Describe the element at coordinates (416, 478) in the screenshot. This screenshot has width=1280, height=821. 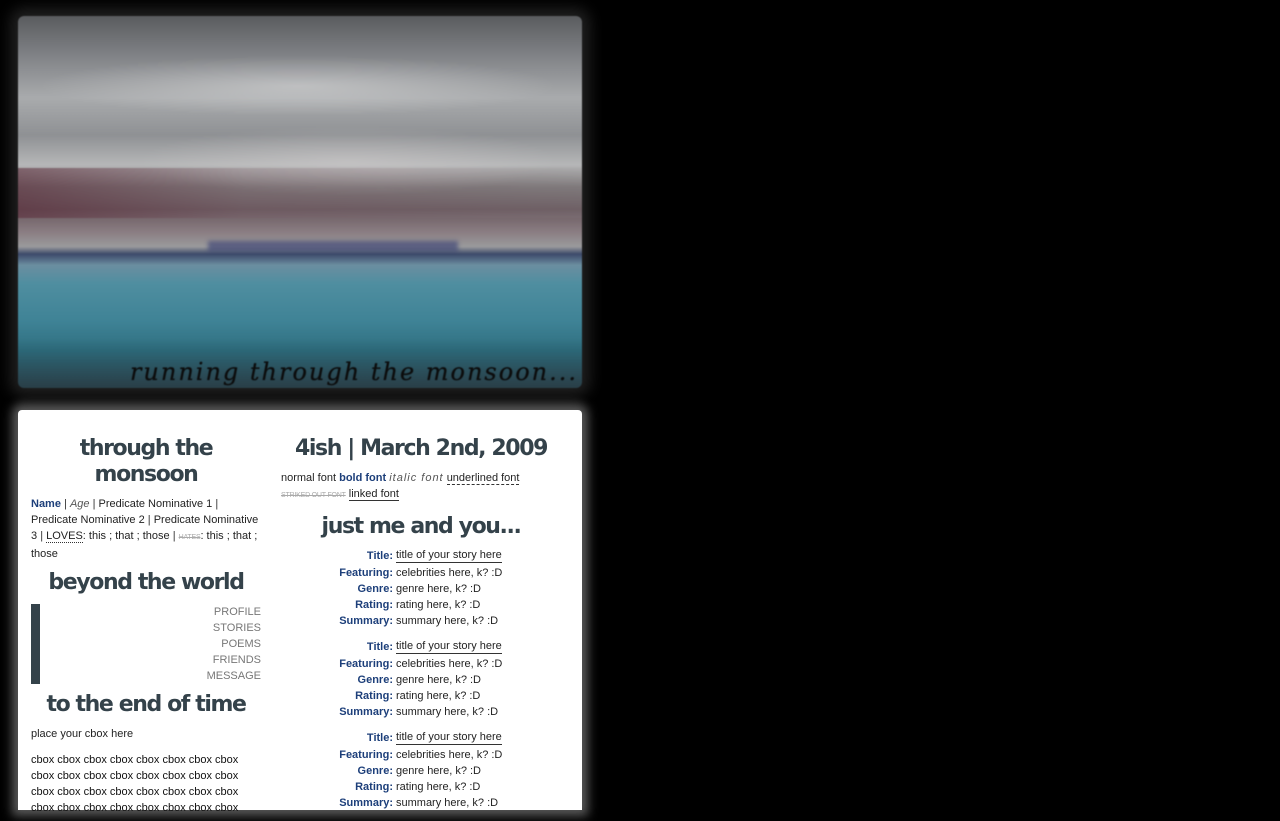
I see `italic-font-sample: italic font` at that location.